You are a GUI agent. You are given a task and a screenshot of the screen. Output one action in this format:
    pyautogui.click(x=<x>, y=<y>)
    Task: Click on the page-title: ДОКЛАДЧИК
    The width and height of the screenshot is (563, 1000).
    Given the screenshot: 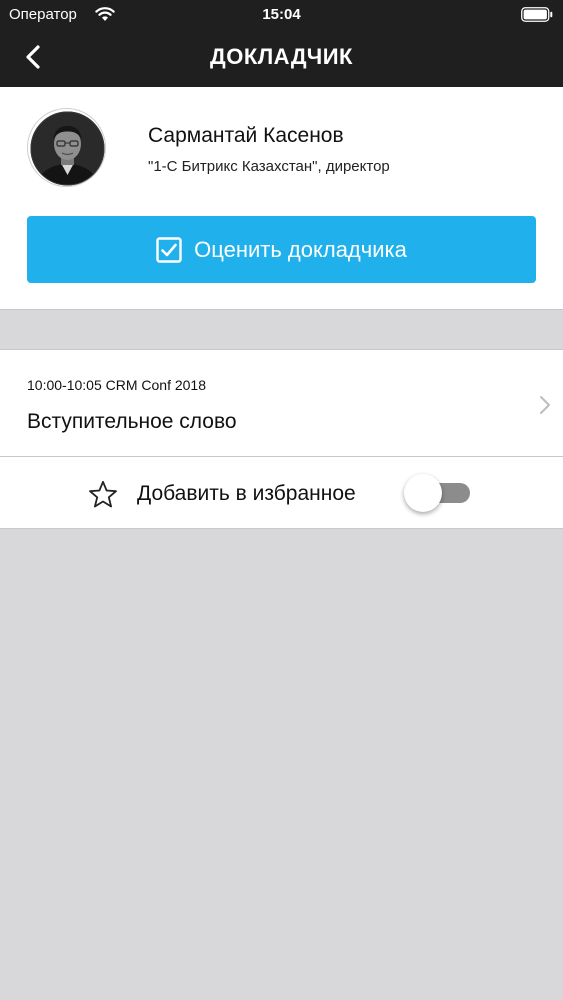 What is the action you would take?
    pyautogui.click(x=281, y=56)
    